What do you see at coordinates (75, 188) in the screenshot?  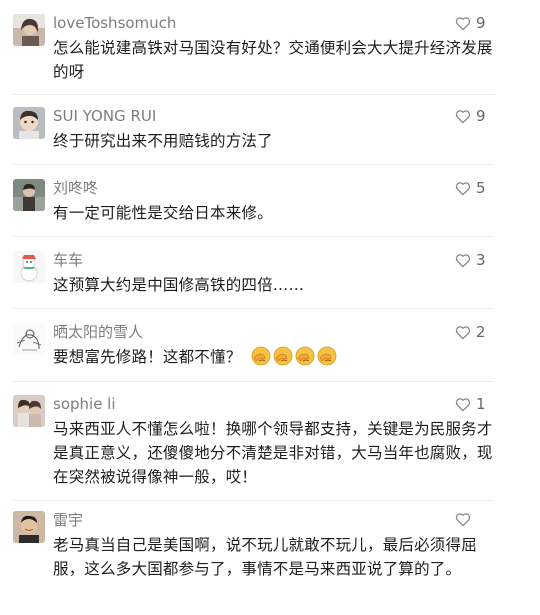 I see `comment-username: 刘咚咚` at bounding box center [75, 188].